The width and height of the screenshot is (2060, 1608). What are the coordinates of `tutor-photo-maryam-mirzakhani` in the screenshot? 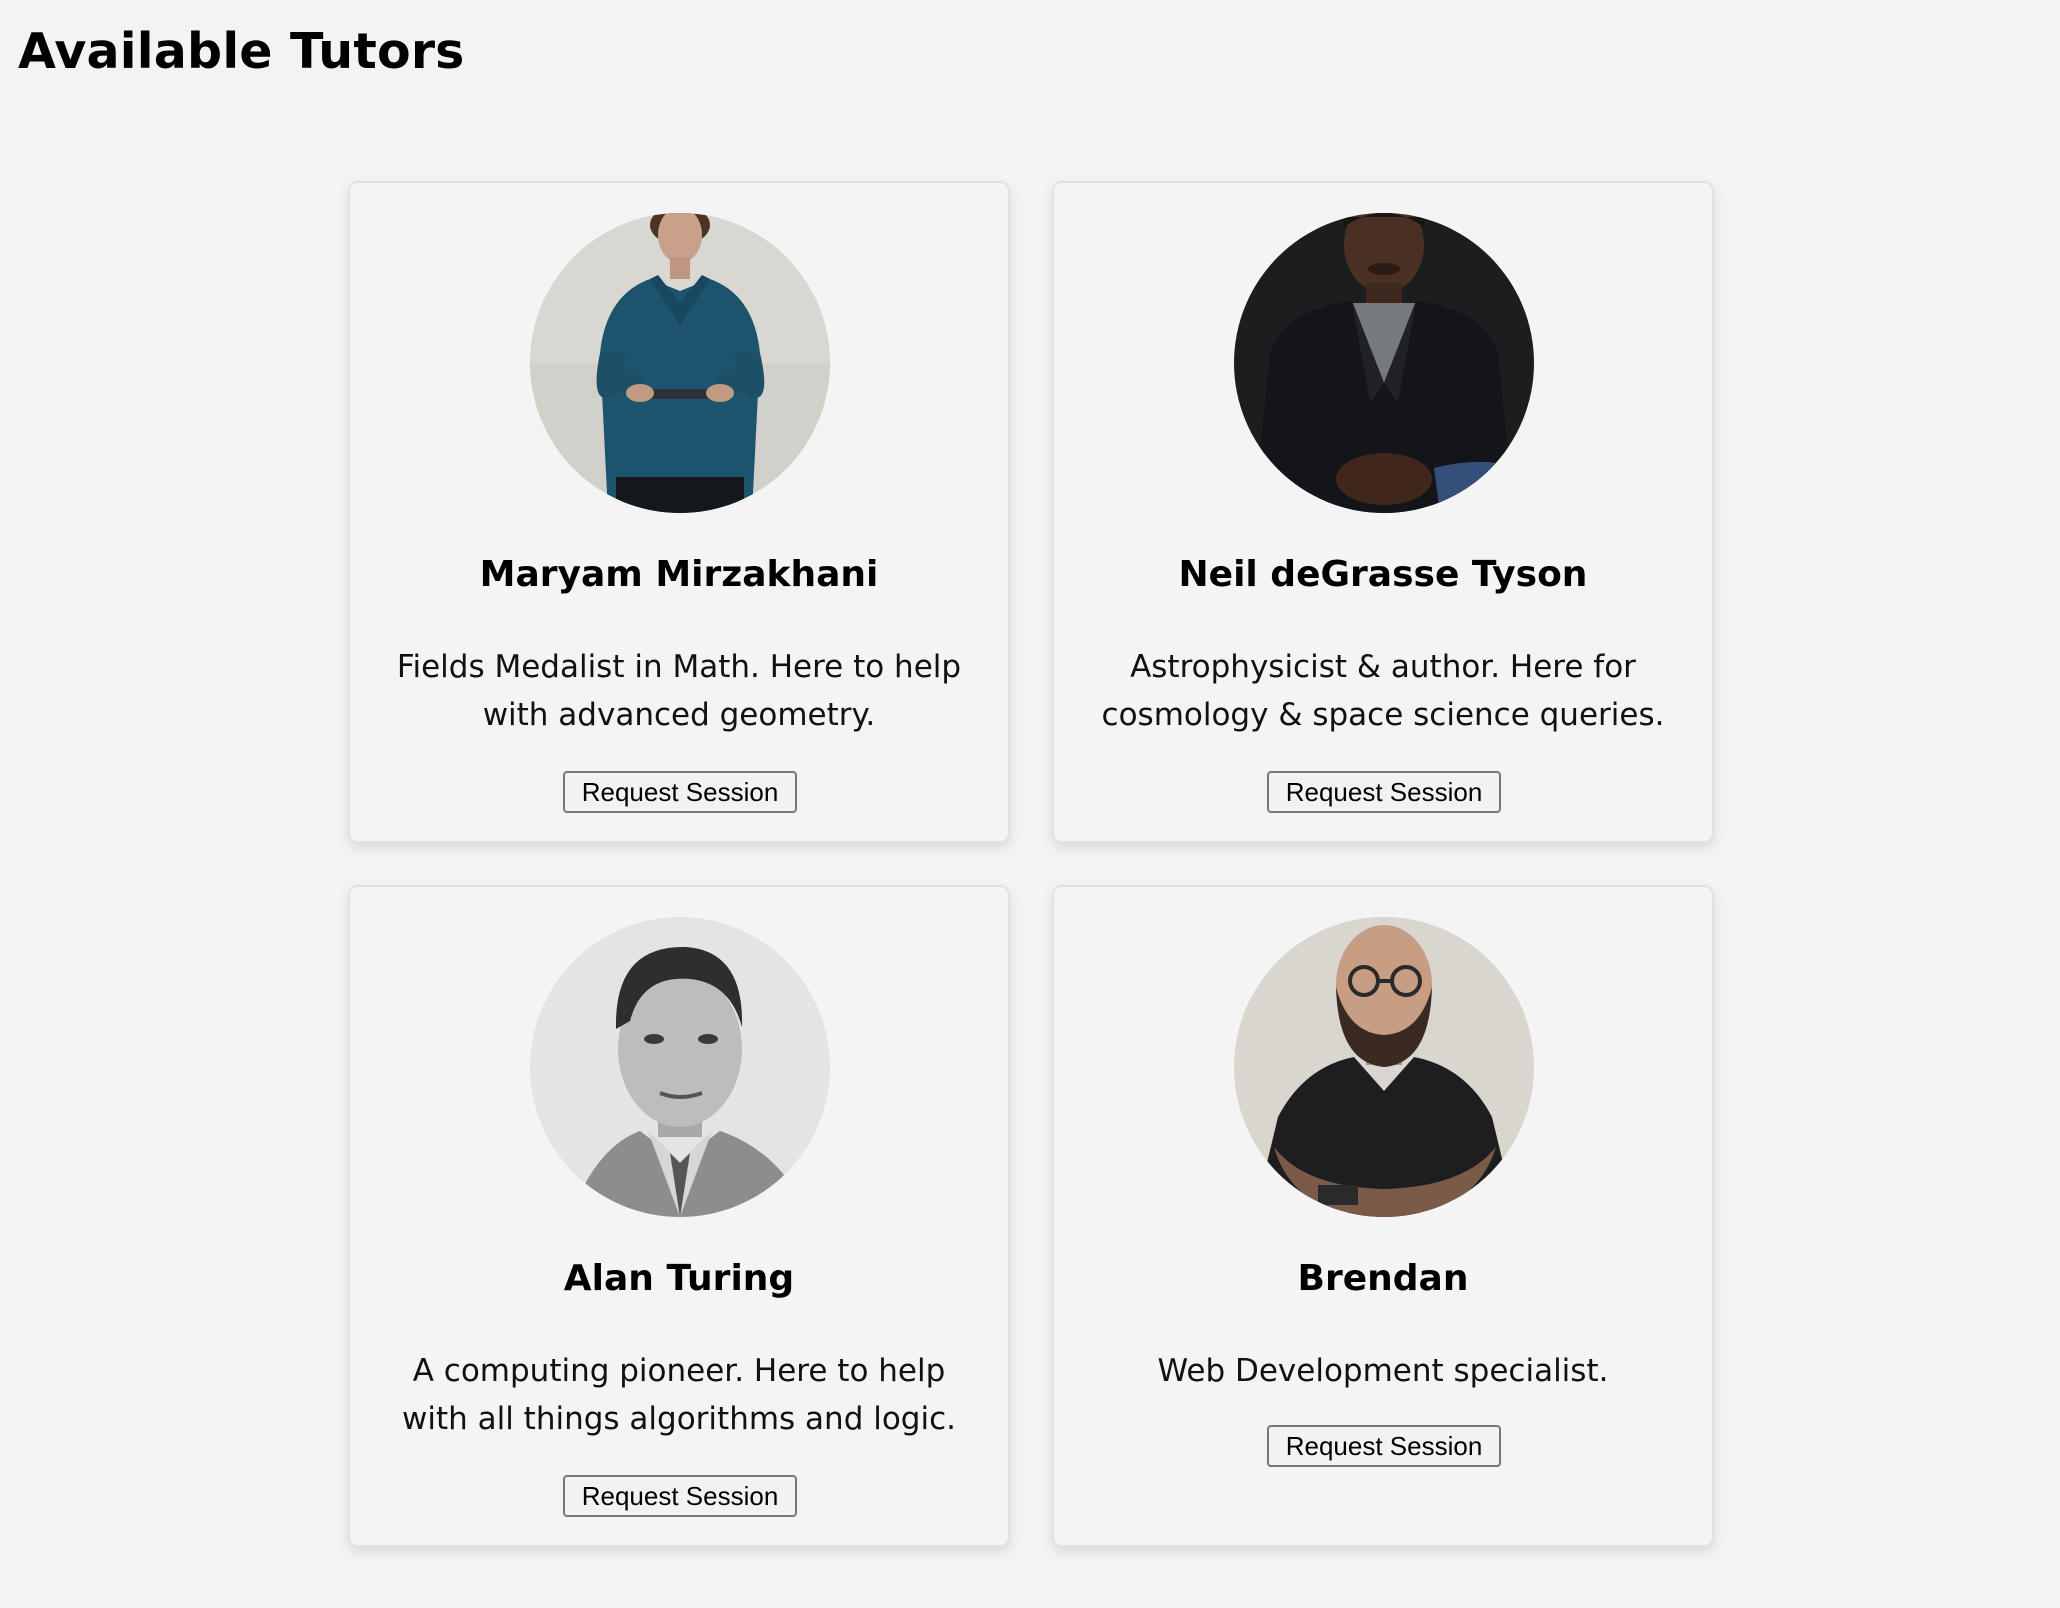 It's located at (680, 363).